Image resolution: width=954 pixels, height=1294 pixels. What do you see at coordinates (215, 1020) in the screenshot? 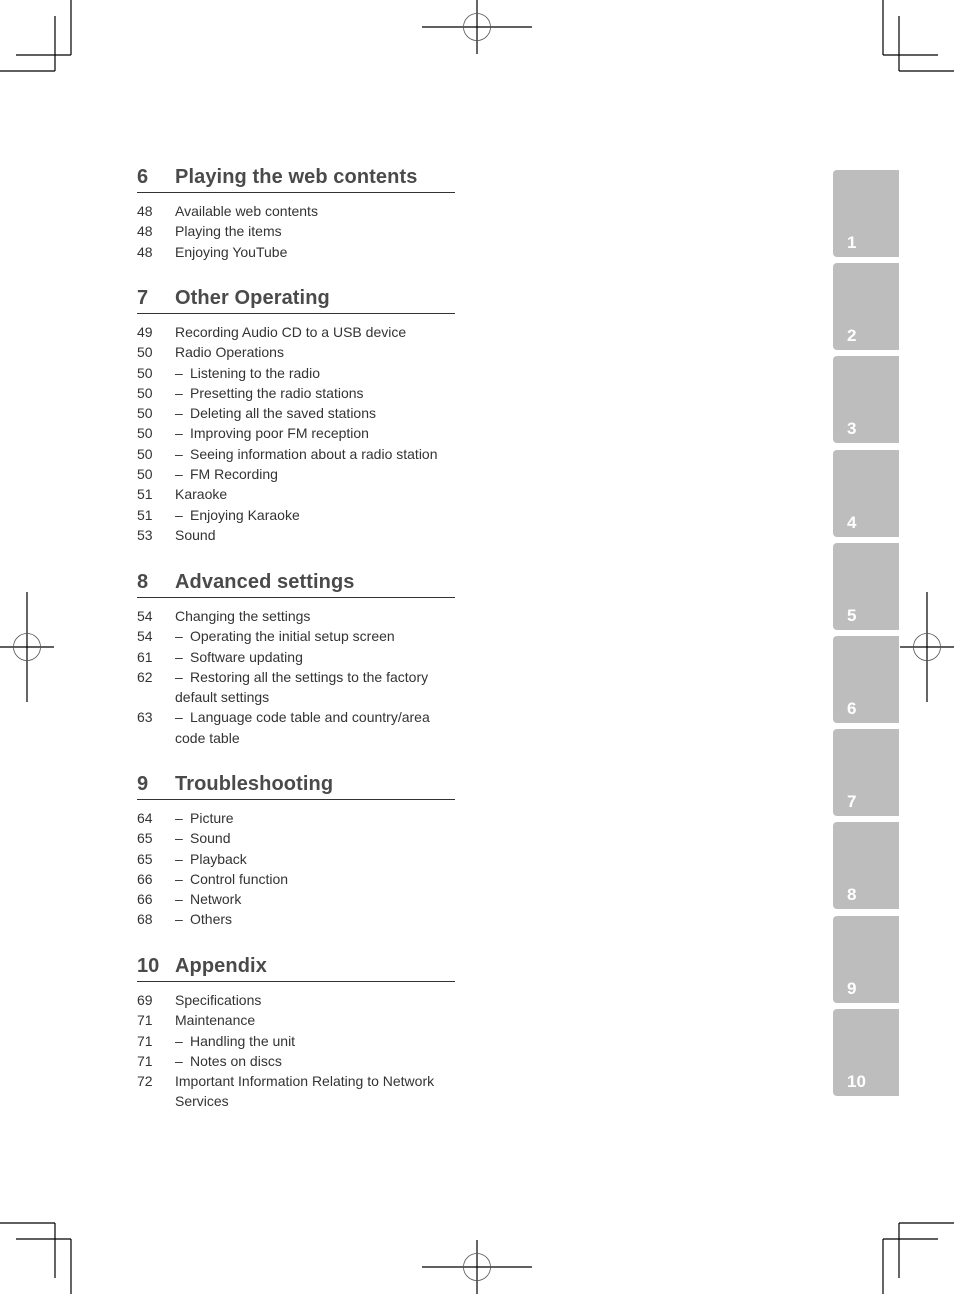
I see `entry-title: Maintenance` at bounding box center [215, 1020].